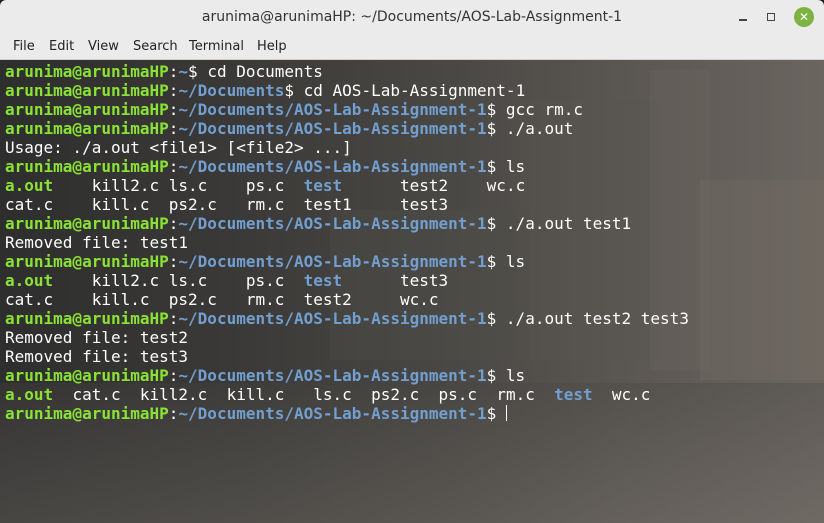  What do you see at coordinates (743, 17) in the screenshot?
I see `minimize-button` at bounding box center [743, 17].